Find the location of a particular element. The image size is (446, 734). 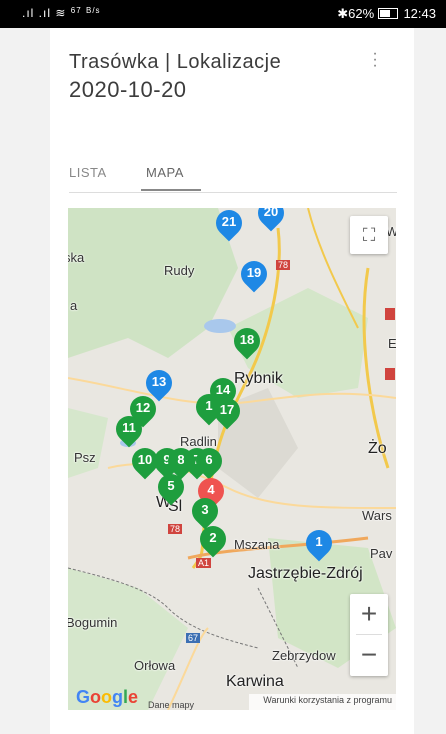

attribution-terms-link: Warunki korzystania z programu is located at coordinates (327, 700).